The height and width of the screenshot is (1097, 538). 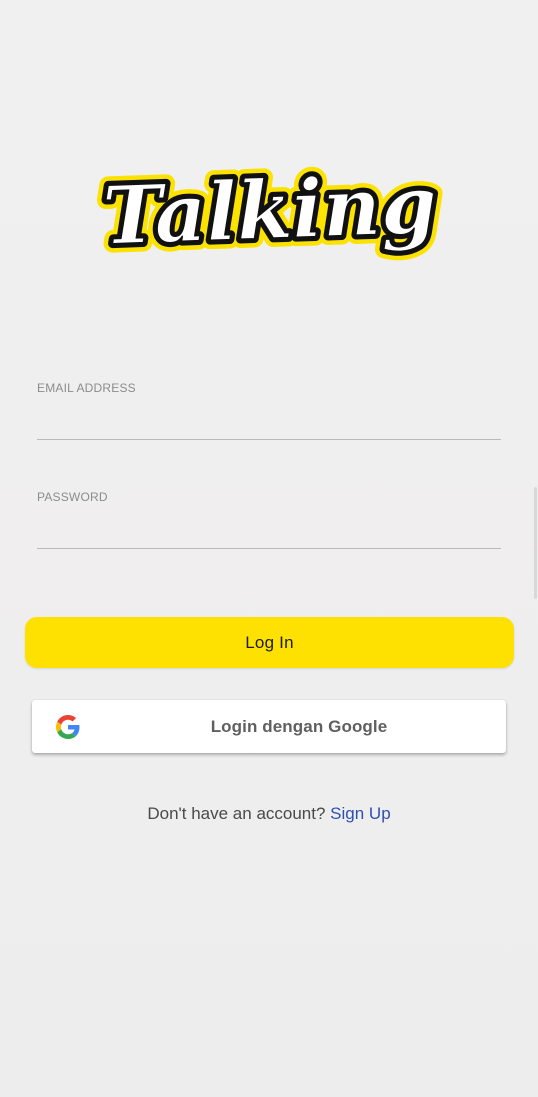 I want to click on password-label: PASSWORD, so click(x=72, y=497).